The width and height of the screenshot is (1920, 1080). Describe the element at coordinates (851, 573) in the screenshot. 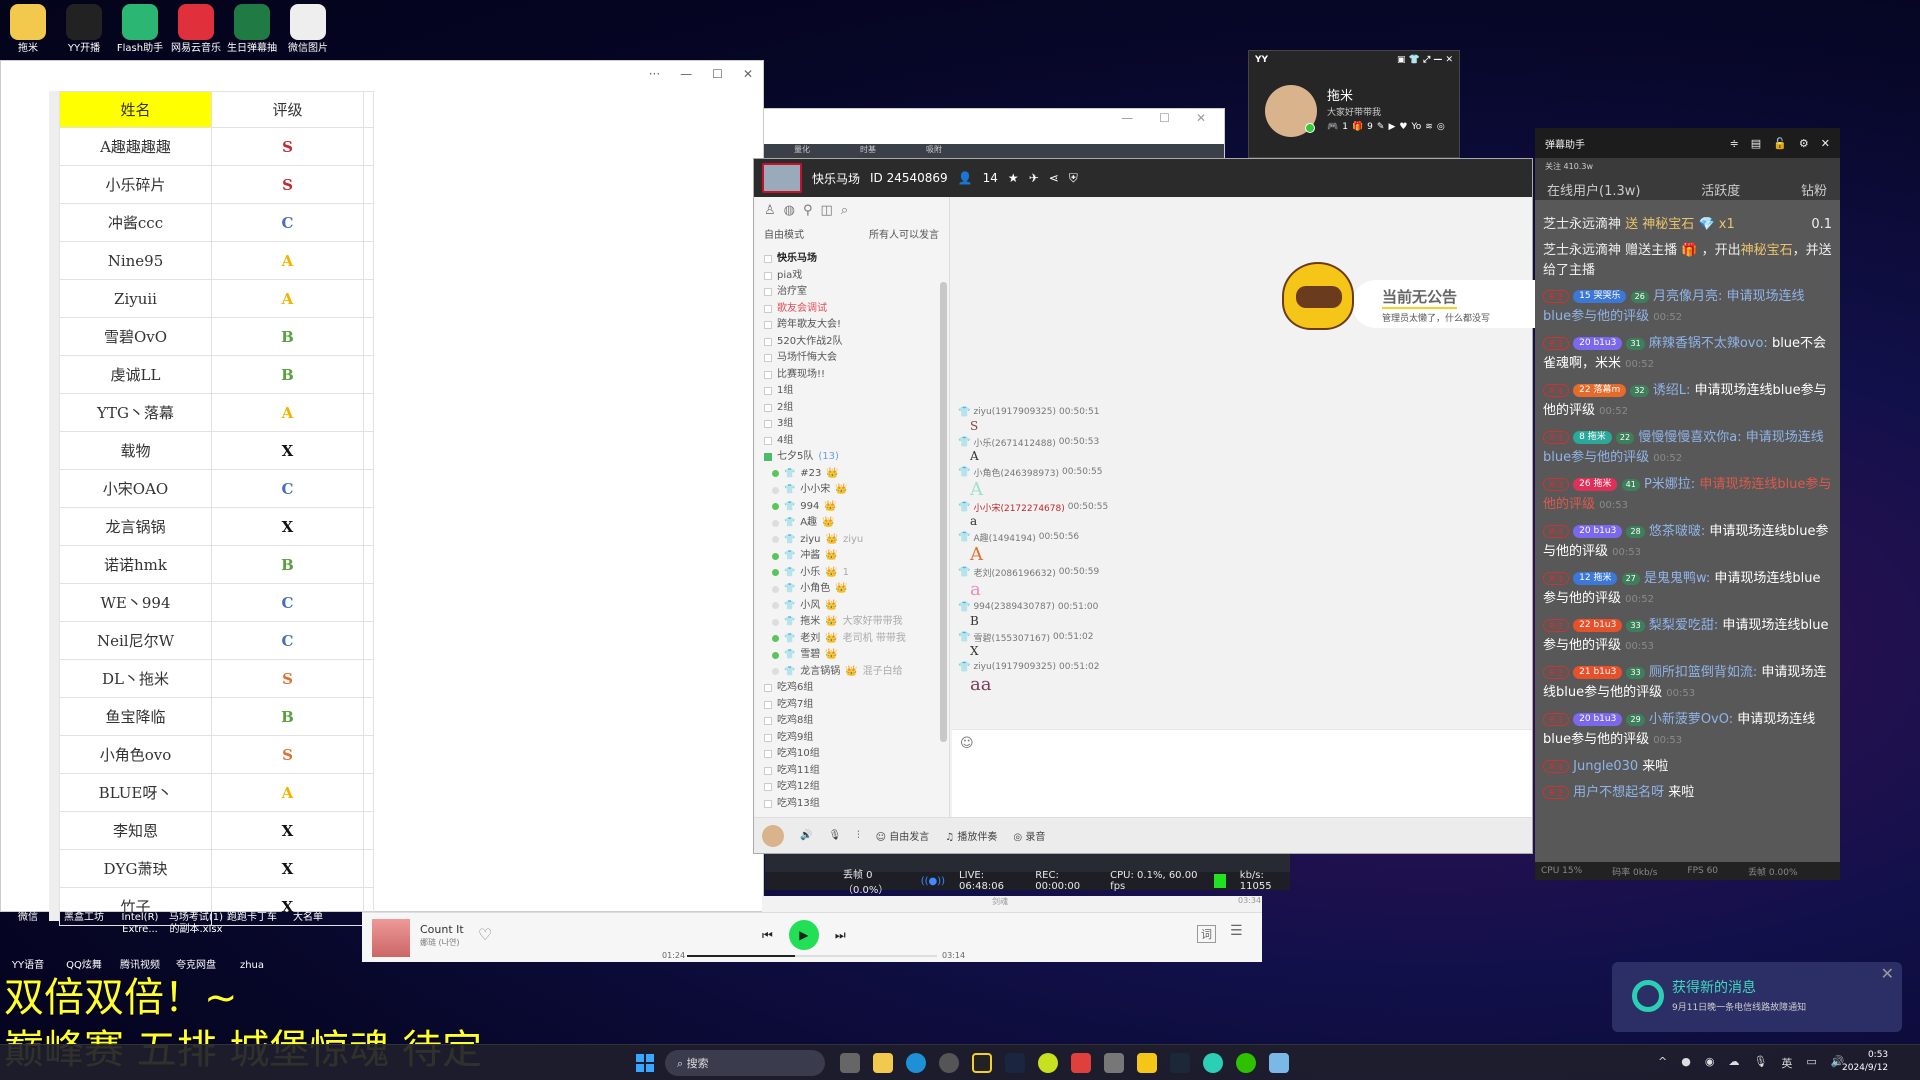

I see `channel-user: 👕 小乐 👑 1` at that location.